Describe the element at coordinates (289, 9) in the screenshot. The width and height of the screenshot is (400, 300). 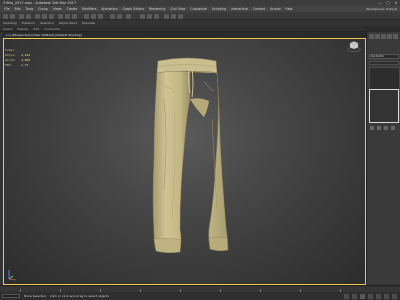
I see `menu-help: Help` at that location.